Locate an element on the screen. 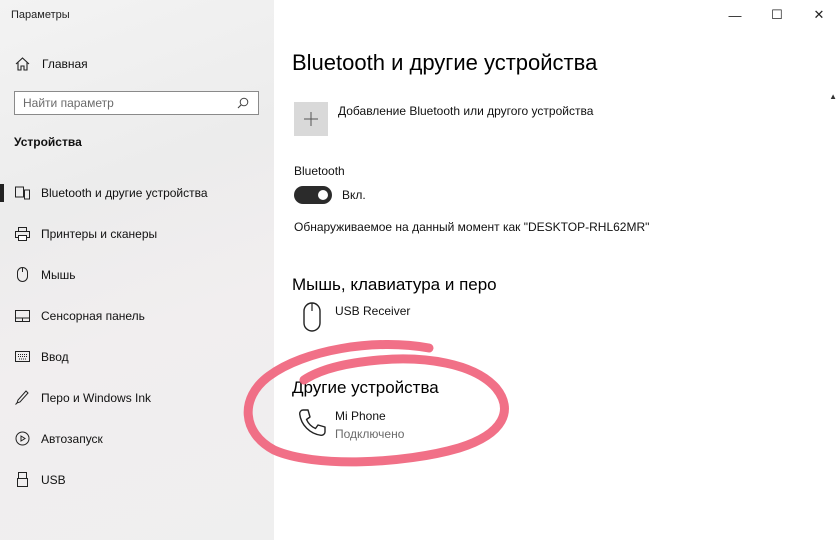 This screenshot has width=840, height=540. sidebar-item-printers: Принтеры и сканеры is located at coordinates (137, 233).